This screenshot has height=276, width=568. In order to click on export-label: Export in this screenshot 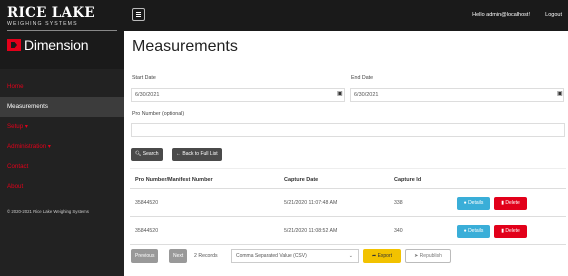, I will do `click(385, 256)`.